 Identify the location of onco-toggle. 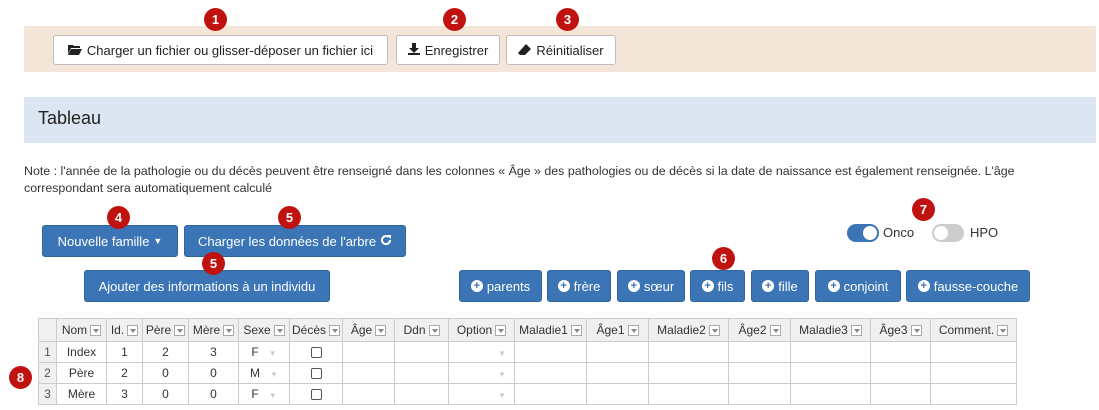
(863, 233).